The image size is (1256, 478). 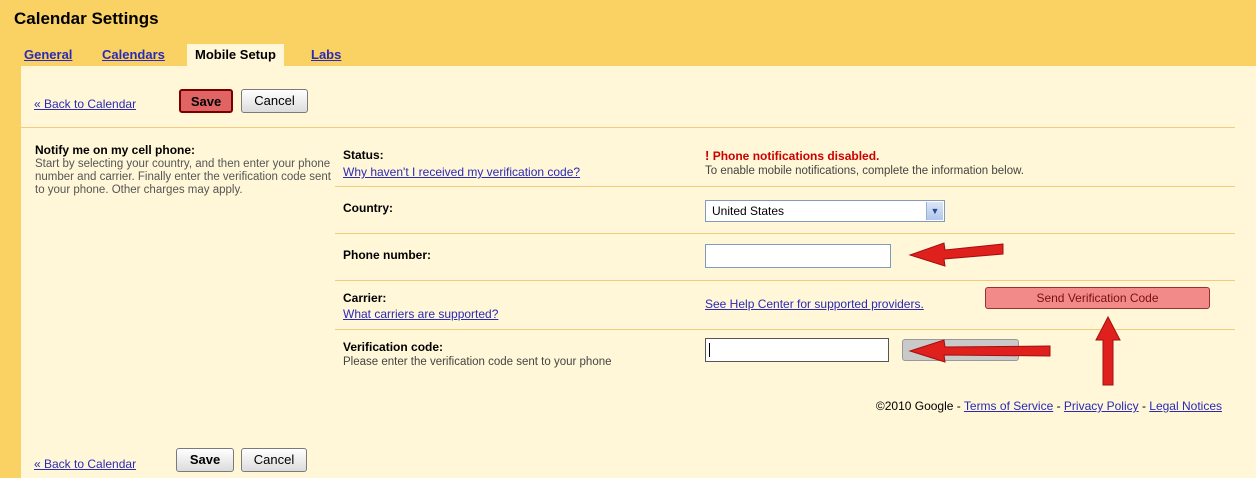 What do you see at coordinates (85, 464) in the screenshot?
I see `back-to-calendar-link-bottom: « Back to Calendar` at bounding box center [85, 464].